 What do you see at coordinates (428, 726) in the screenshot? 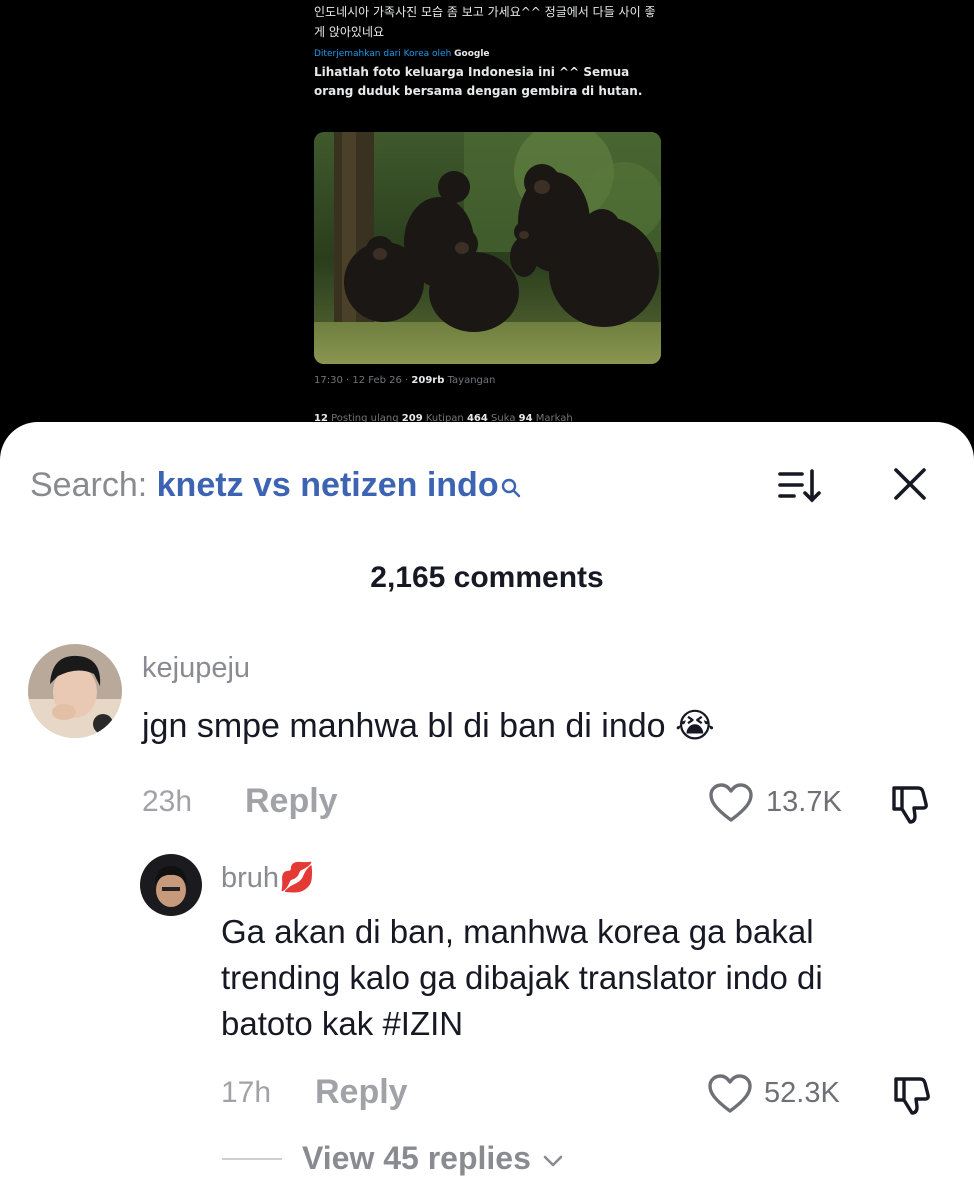
I see `comment-text: jgn smpe manhwa bl di ban di indo 😭` at bounding box center [428, 726].